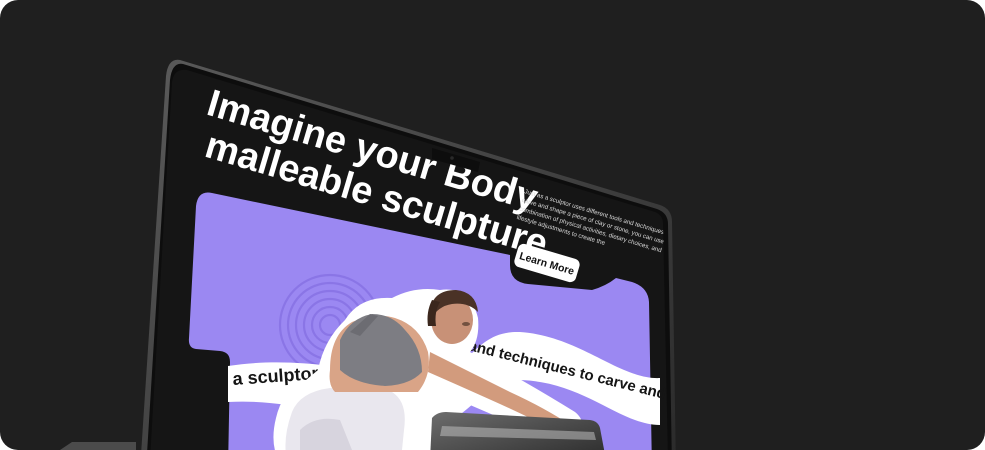 This screenshot has width=985, height=450. Describe the element at coordinates (452, 158) in the screenshot. I see `camera-dot` at that location.